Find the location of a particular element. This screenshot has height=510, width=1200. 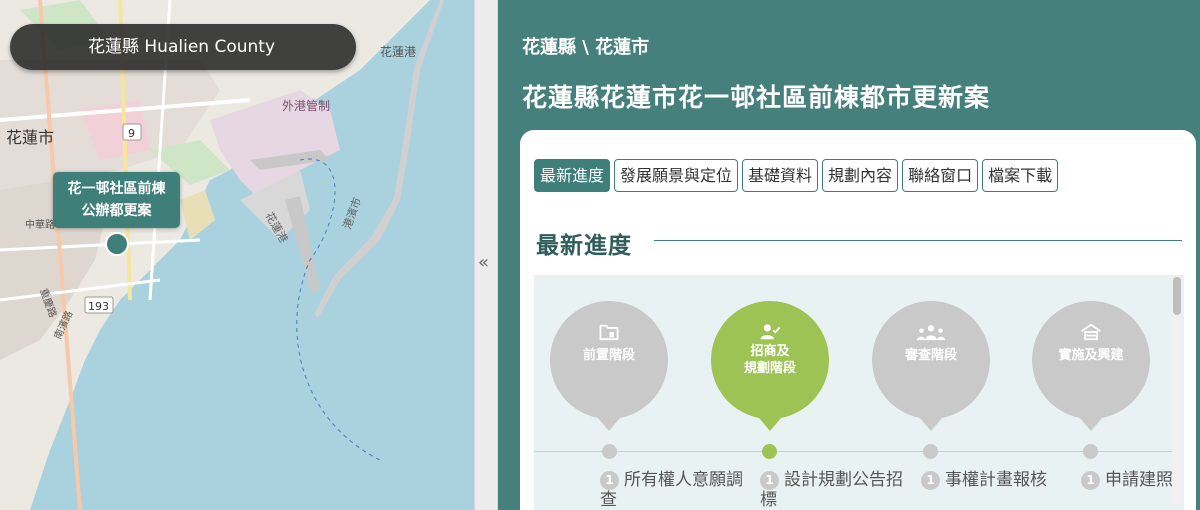

stage-bubble: 前置階段 is located at coordinates (609, 366).